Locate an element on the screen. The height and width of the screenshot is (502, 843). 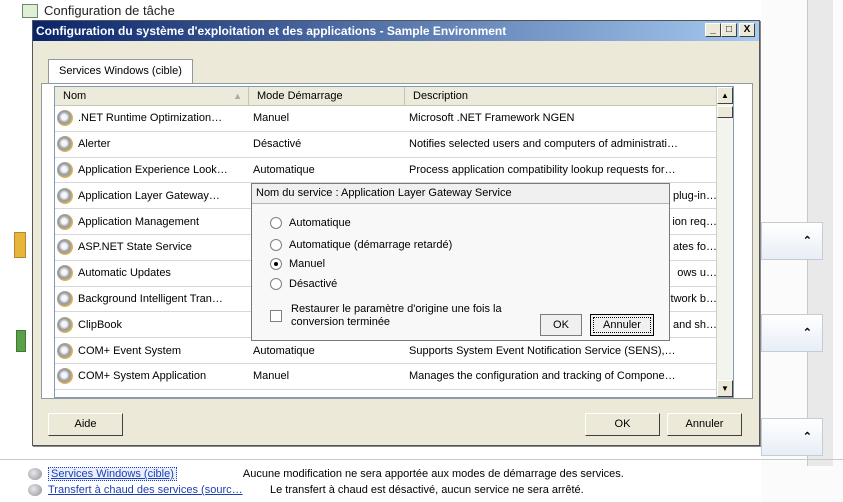
close-button: X is located at coordinates (747, 30).